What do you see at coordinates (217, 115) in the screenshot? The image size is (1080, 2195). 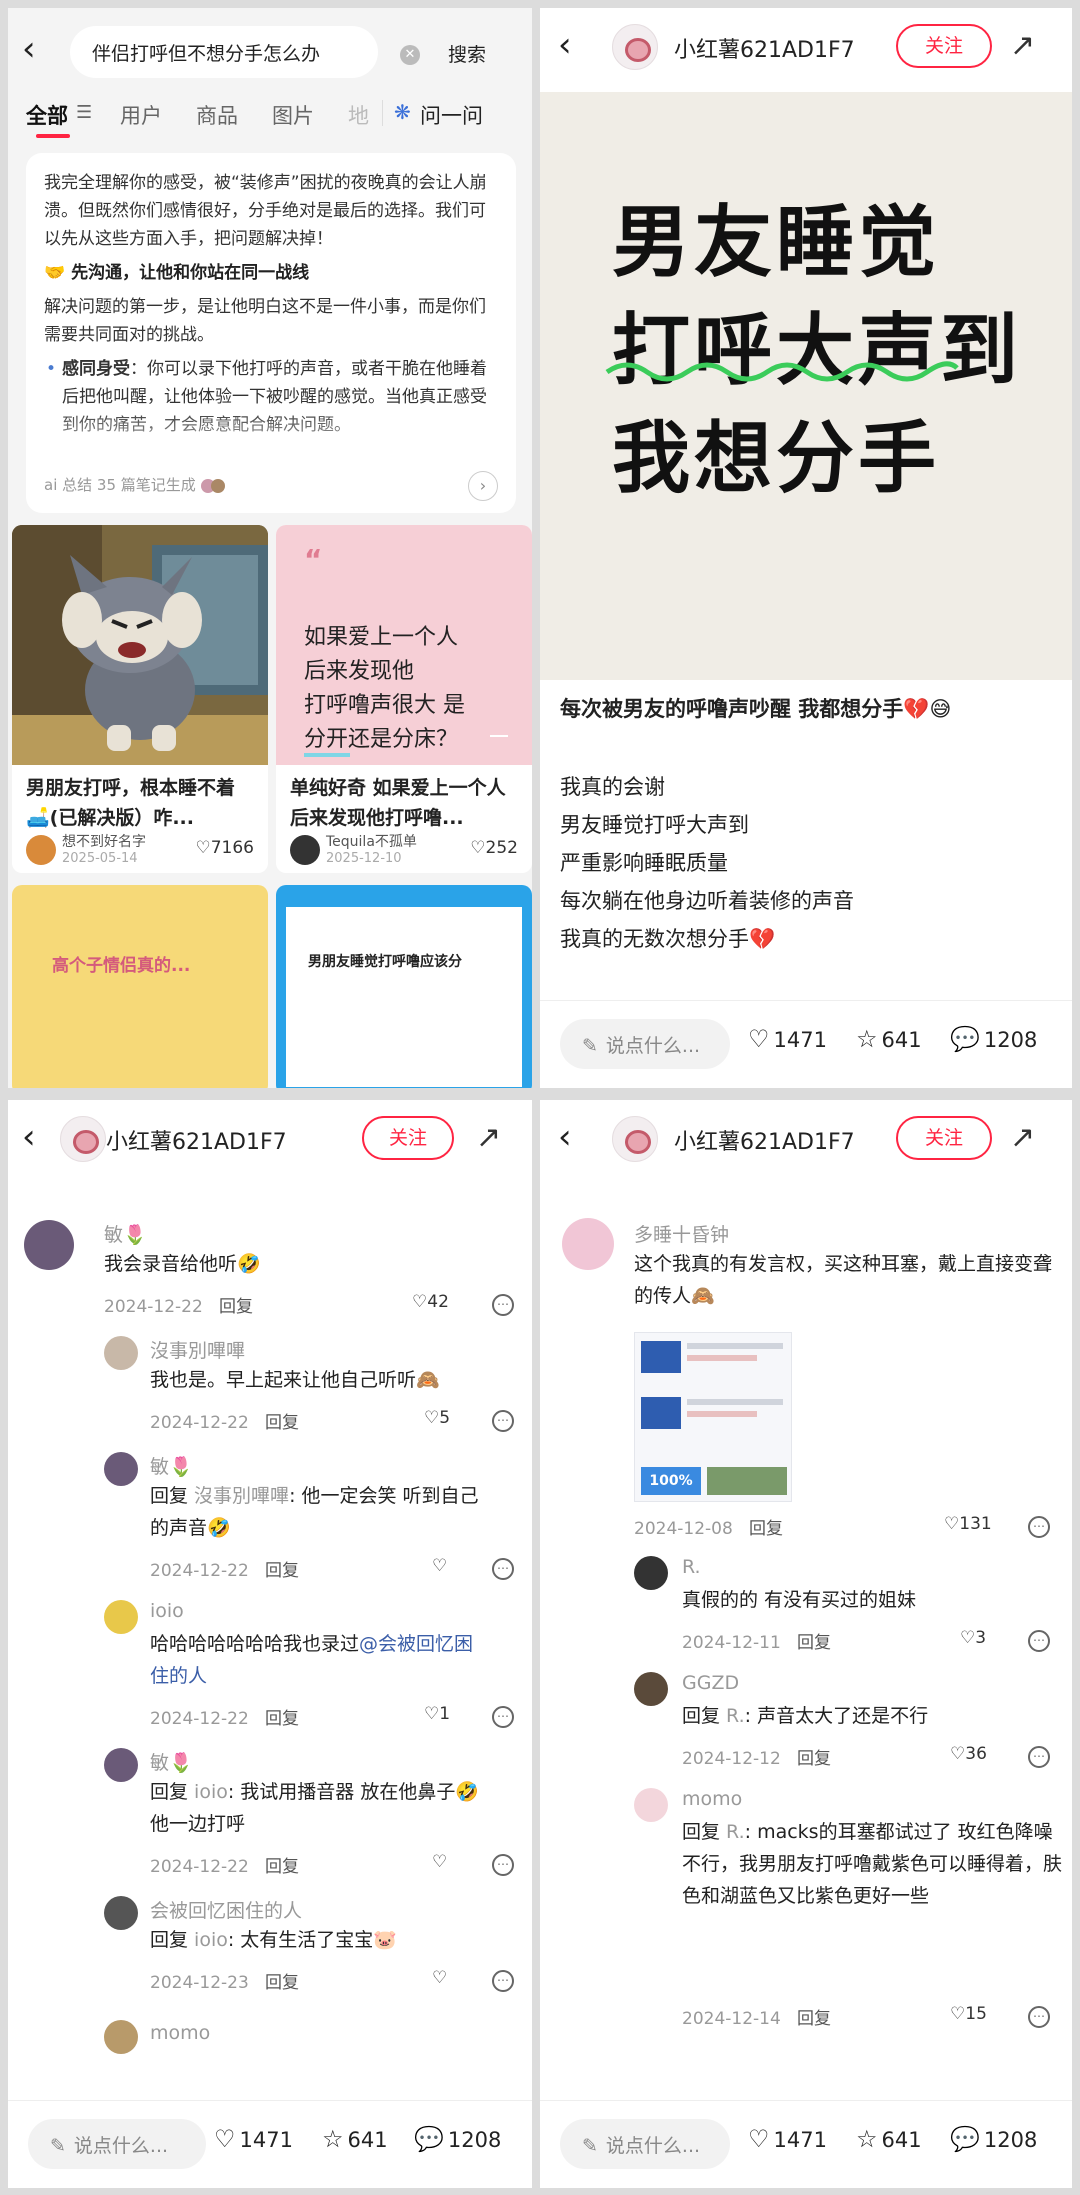 I see `tab-products: 商品` at bounding box center [217, 115].